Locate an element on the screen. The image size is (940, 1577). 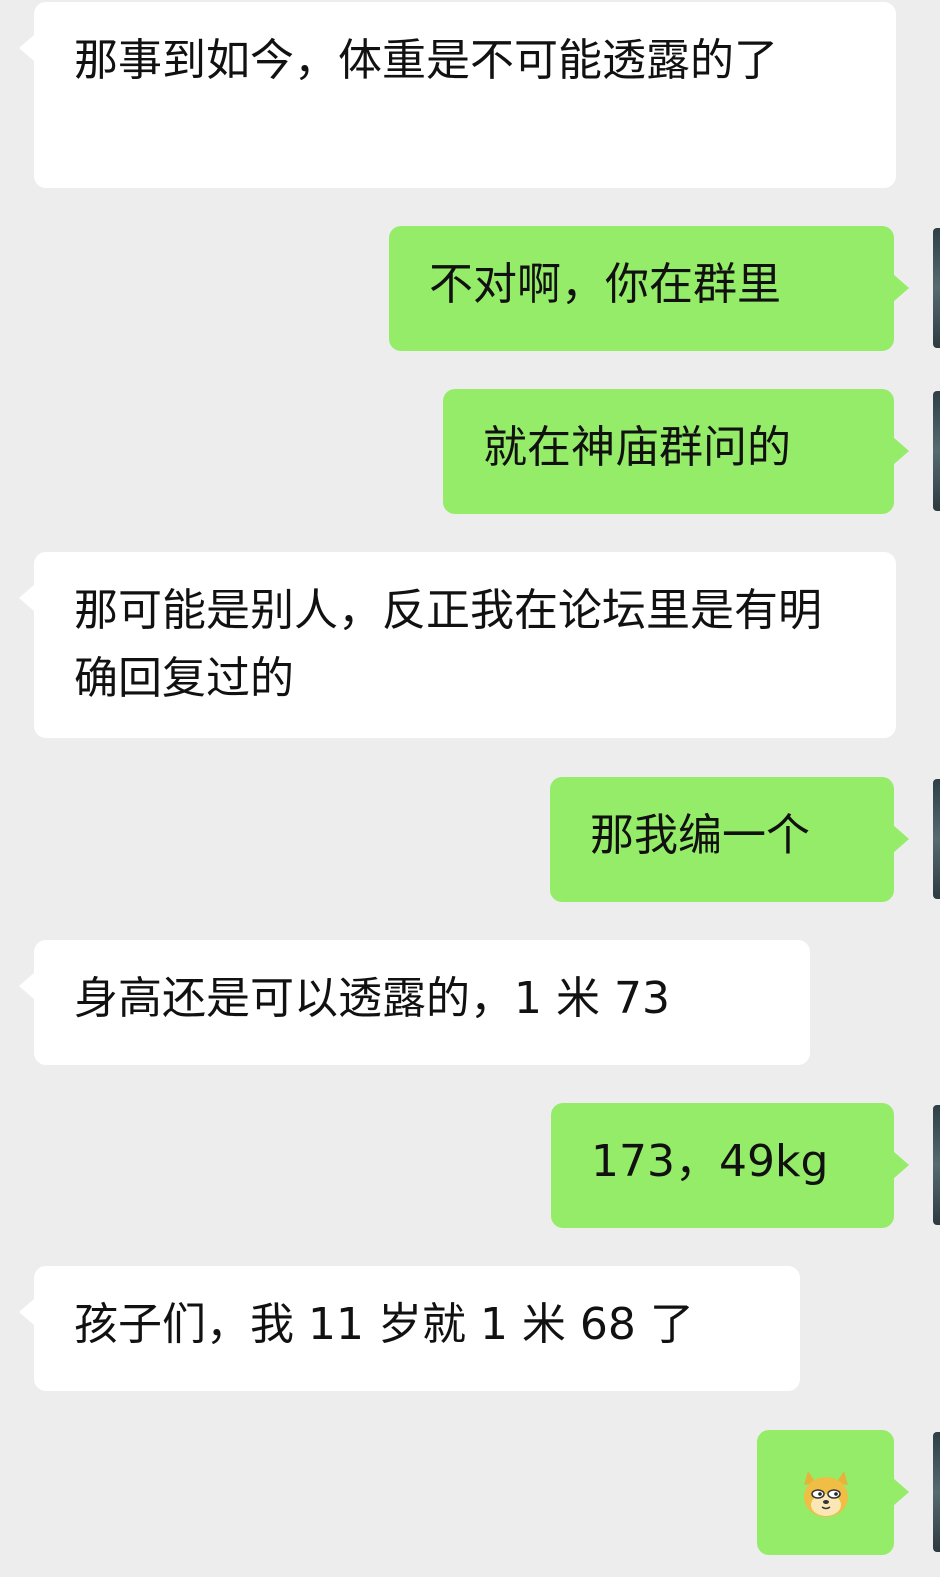
outgoing-message-bubble: 173，49kg is located at coordinates (730, 1165).